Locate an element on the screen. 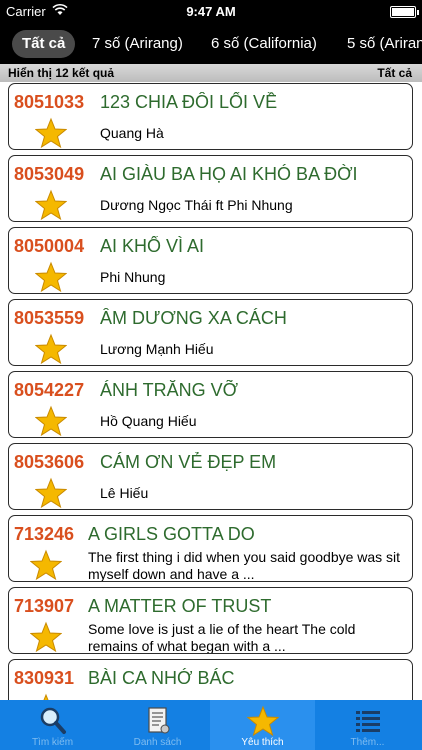 This screenshot has height=750, width=422. bottom-tab-list: Danh sách is located at coordinates (157, 725).